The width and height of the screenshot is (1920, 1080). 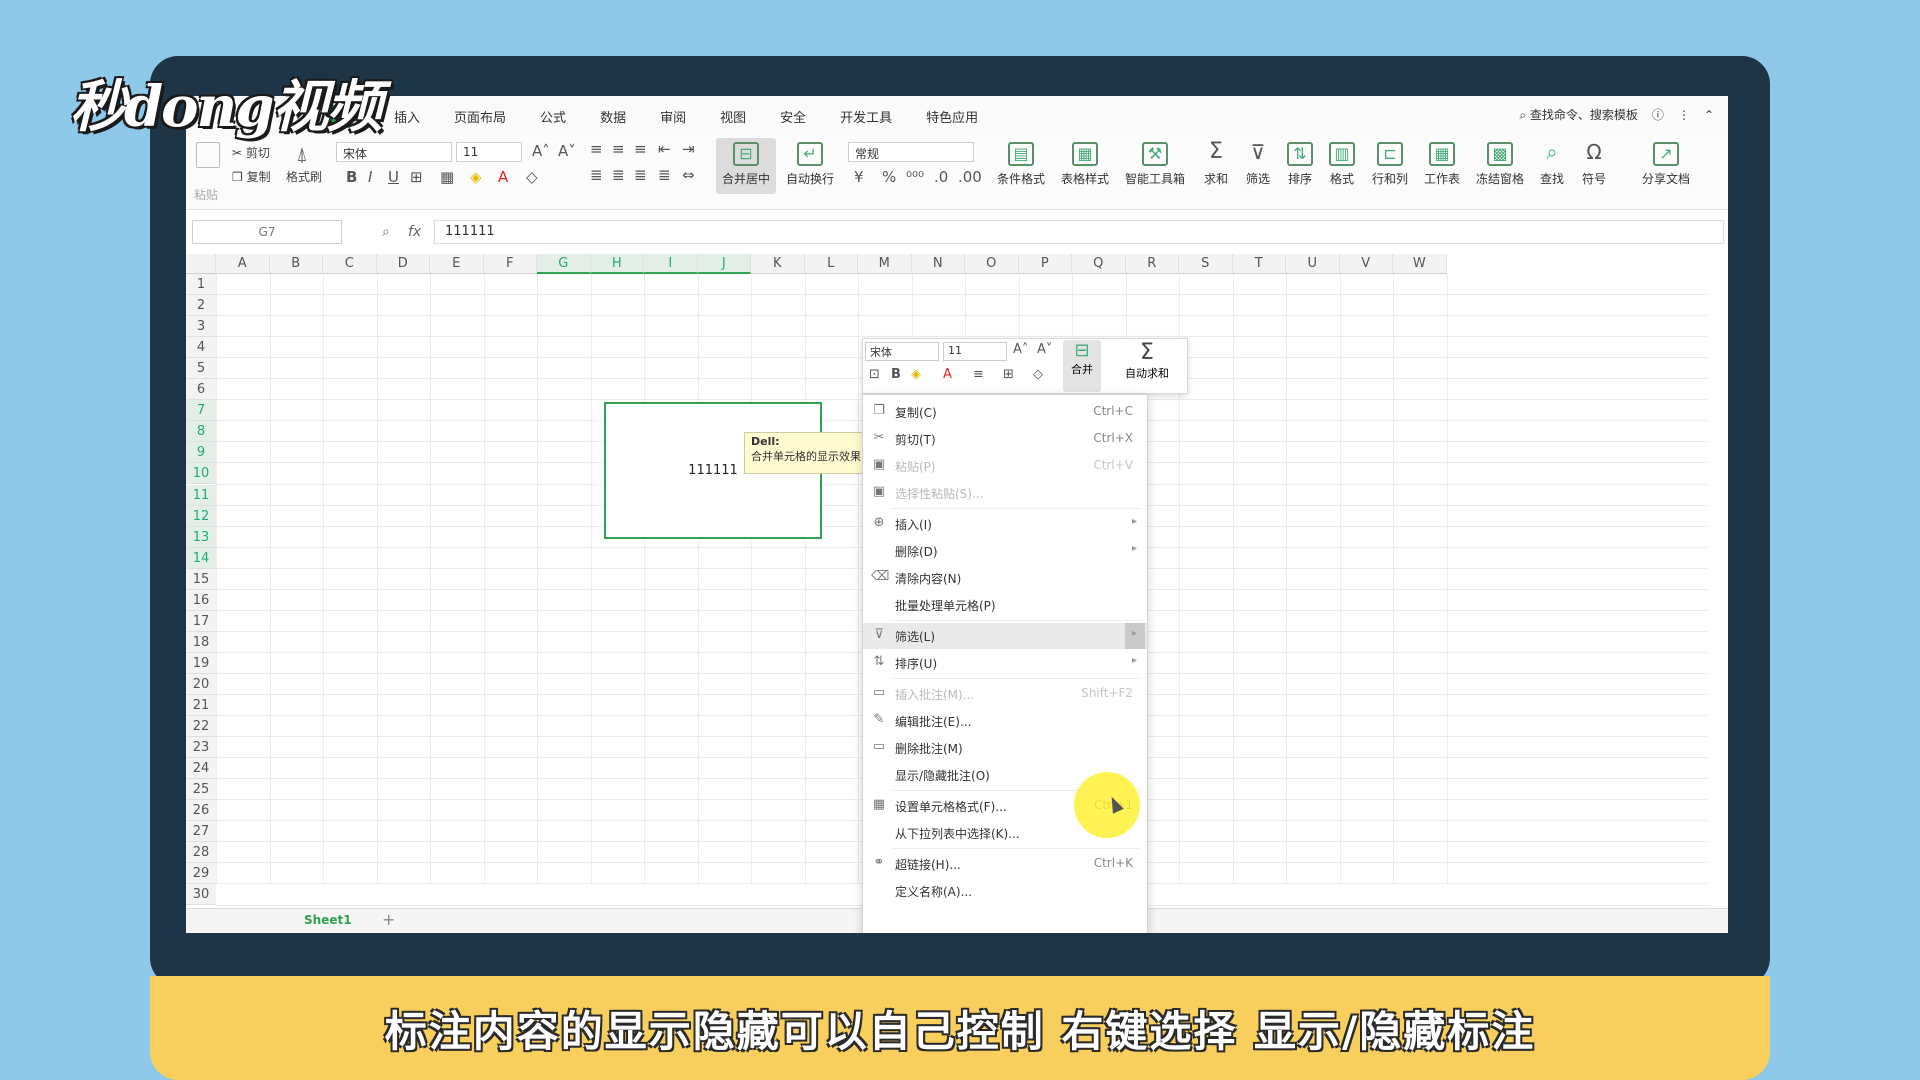 What do you see at coordinates (1442, 164) in the screenshot?
I see `worksheet-button: ▦ 工作表` at bounding box center [1442, 164].